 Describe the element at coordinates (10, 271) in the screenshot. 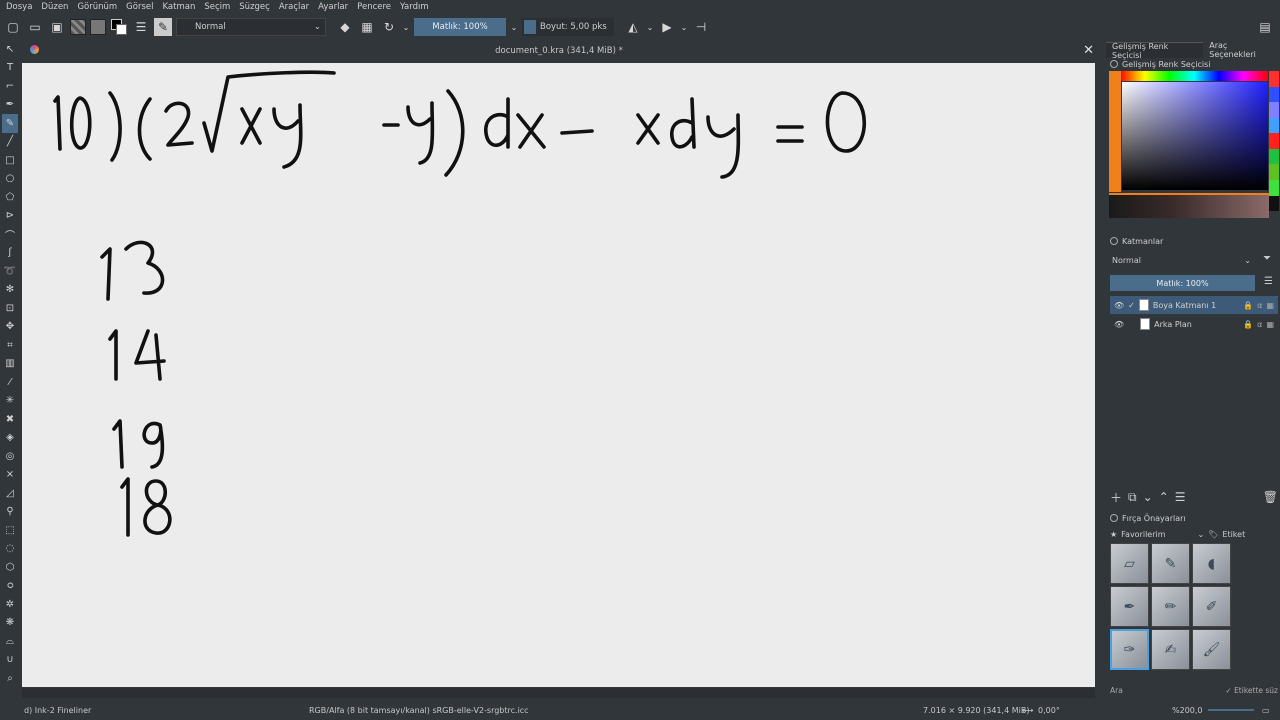

I see `dynamic-brush-icon: ➰` at that location.